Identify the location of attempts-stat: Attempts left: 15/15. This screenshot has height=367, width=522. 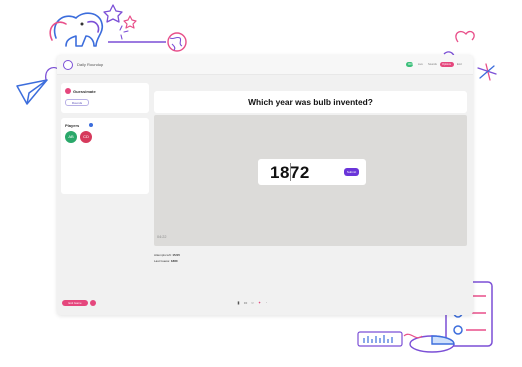
(167, 255).